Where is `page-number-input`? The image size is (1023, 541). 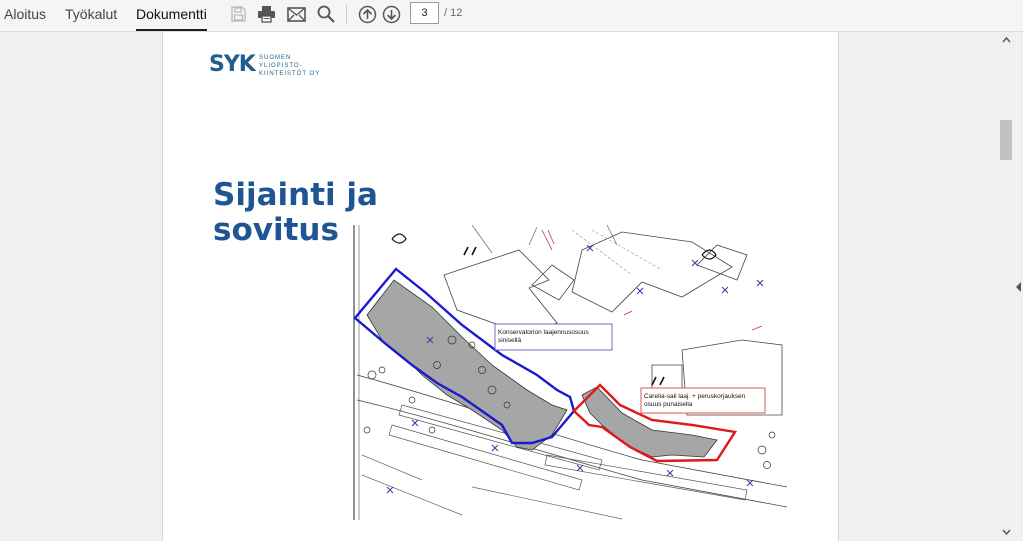
page-number-input is located at coordinates (424, 13).